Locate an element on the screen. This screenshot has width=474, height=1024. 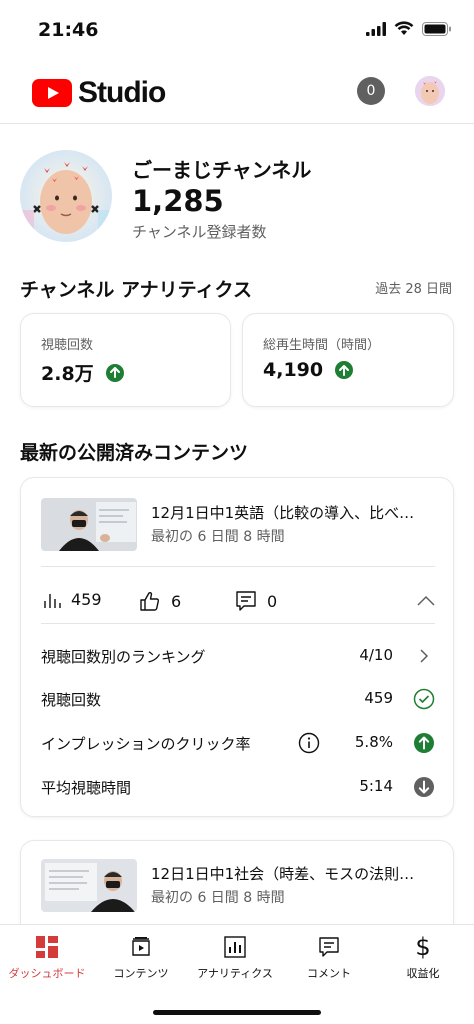
status-icons is located at coordinates (409, 28).